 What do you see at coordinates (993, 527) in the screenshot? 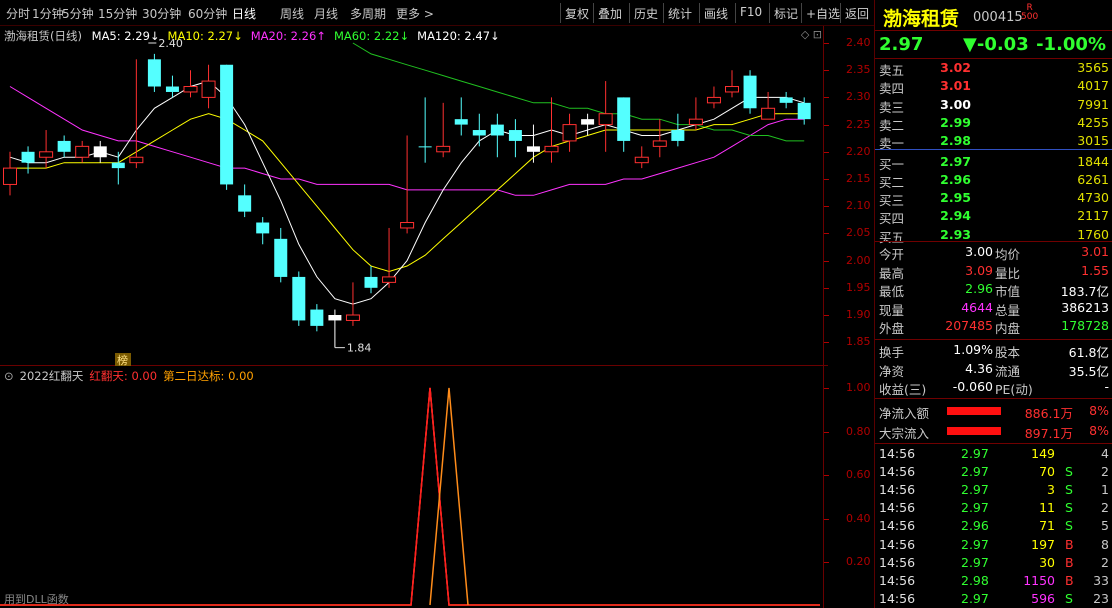
I see `tick-row: 14:56 2.96 71 S 5` at bounding box center [993, 527].